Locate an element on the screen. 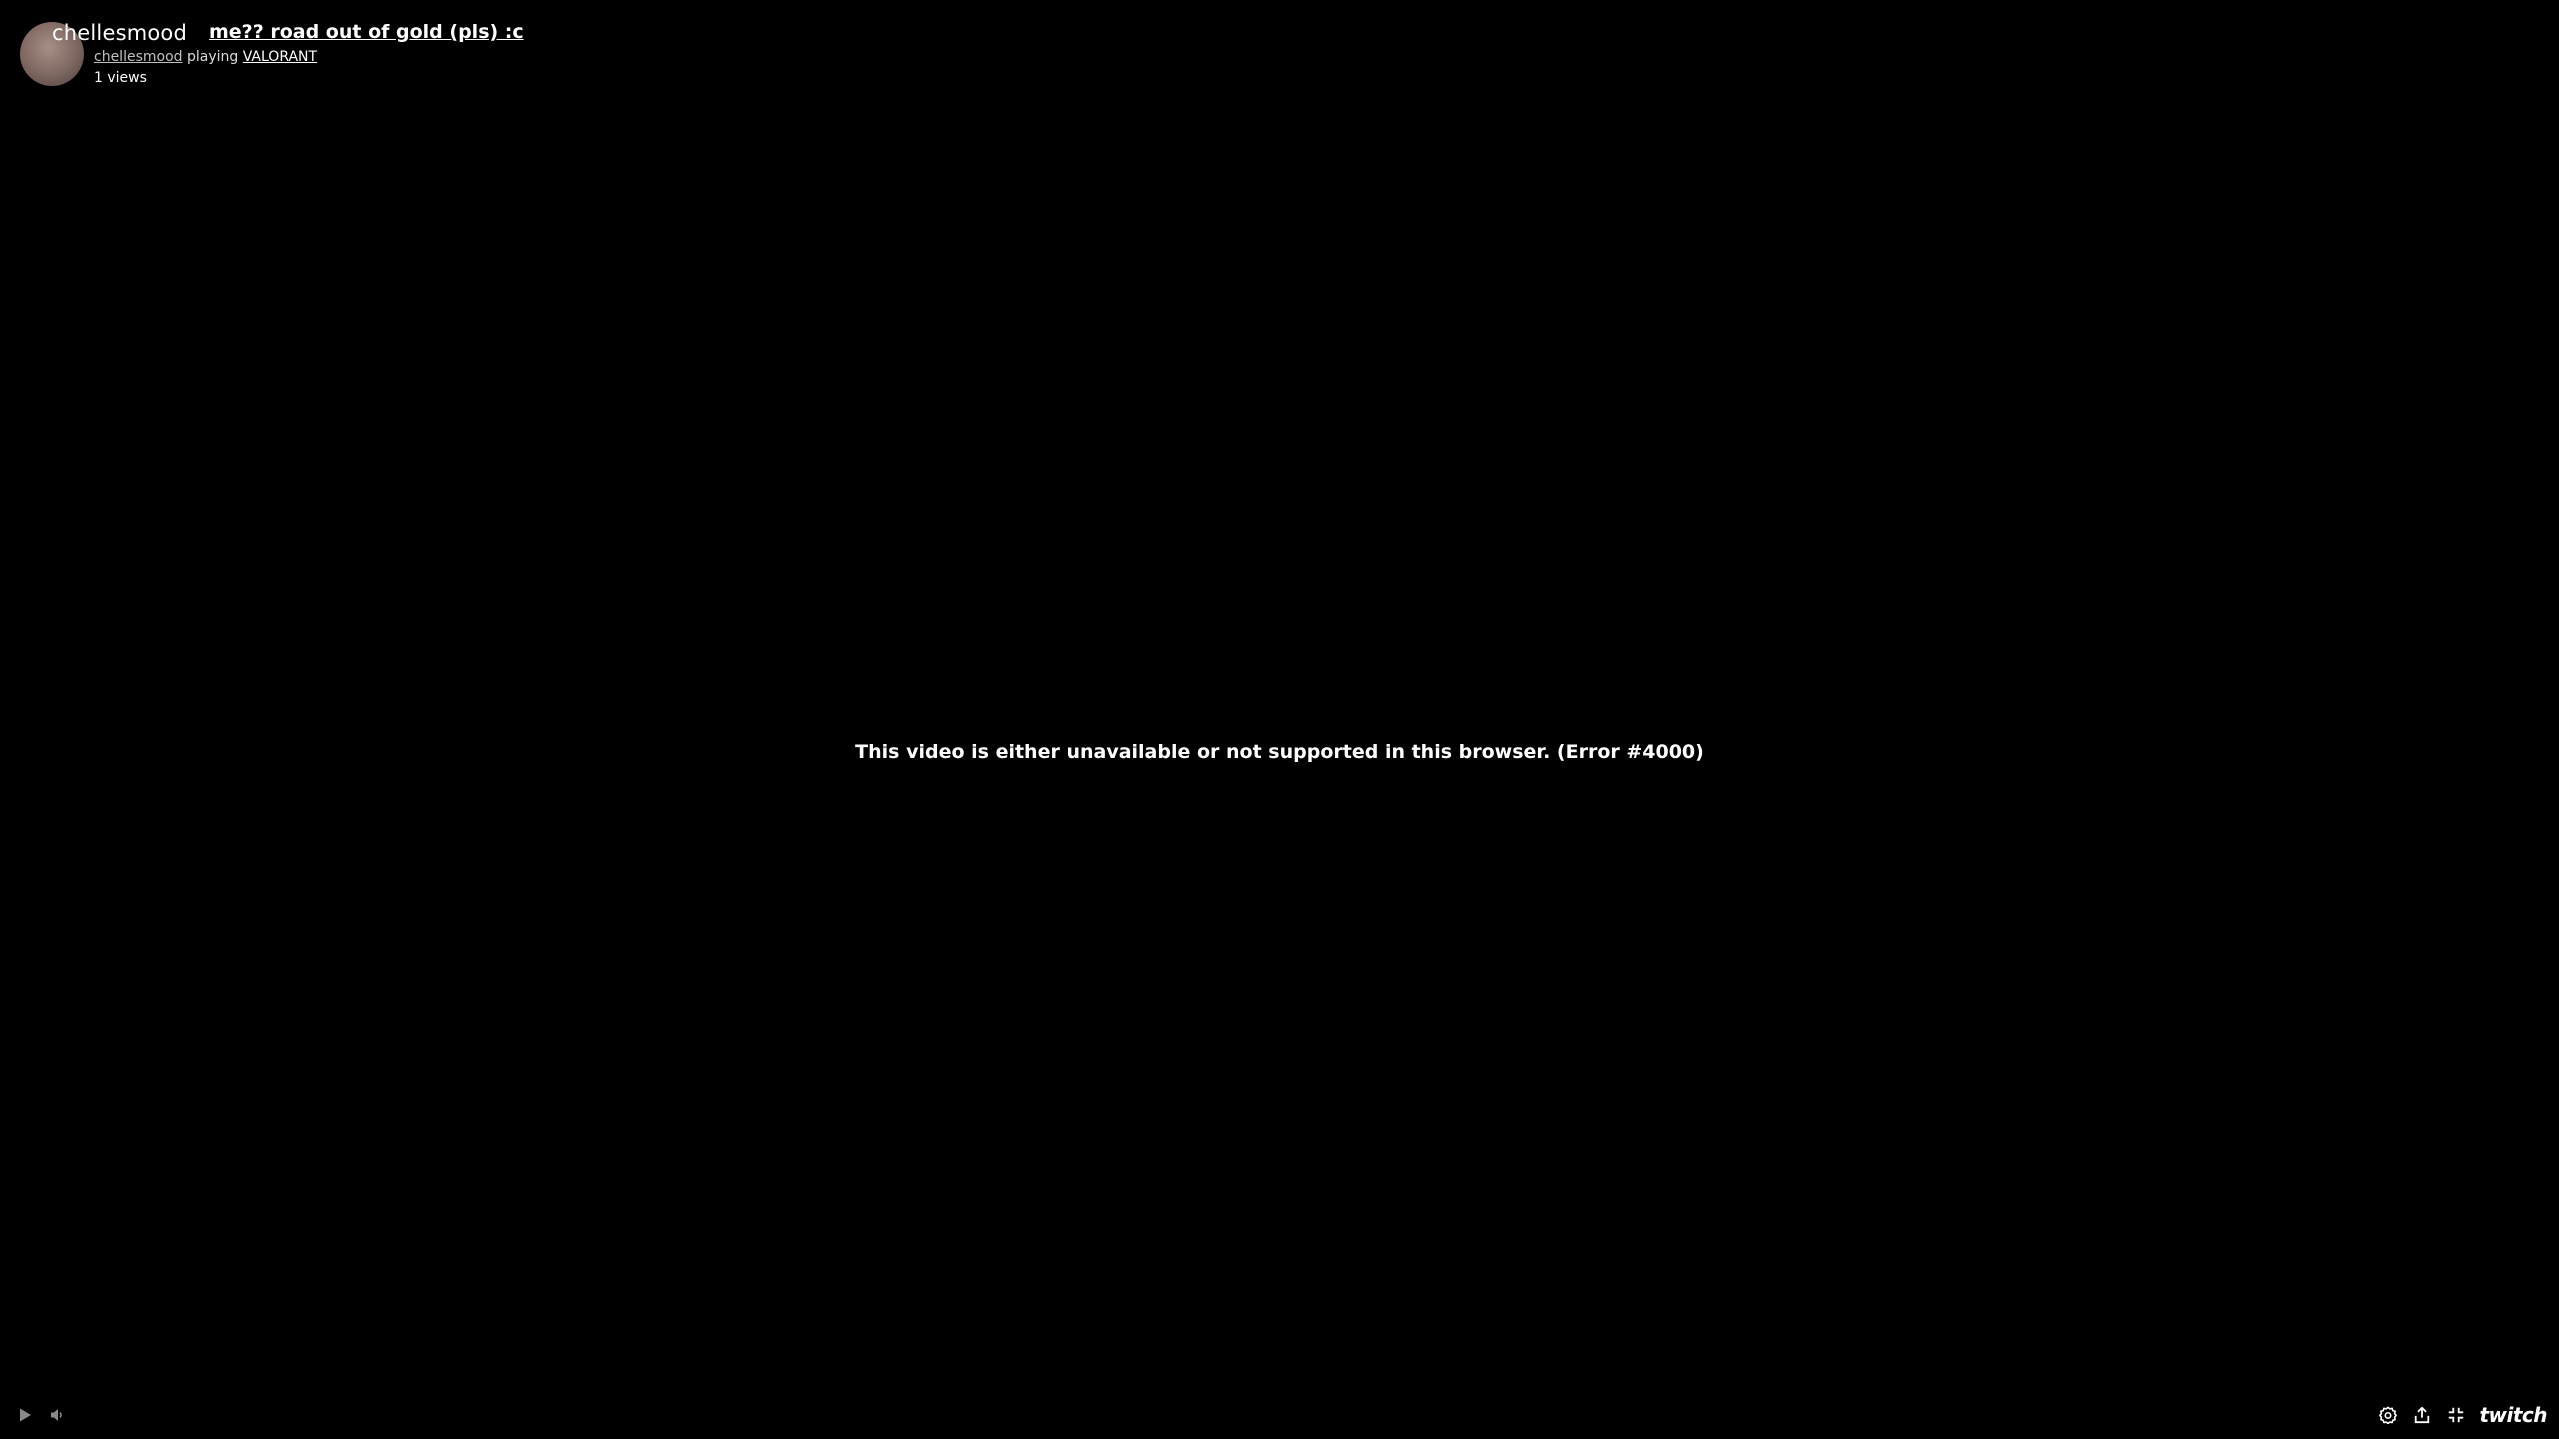 Image resolution: width=2559 pixels, height=1439 pixels. player-controls-right: twitch is located at coordinates (2462, 1415).